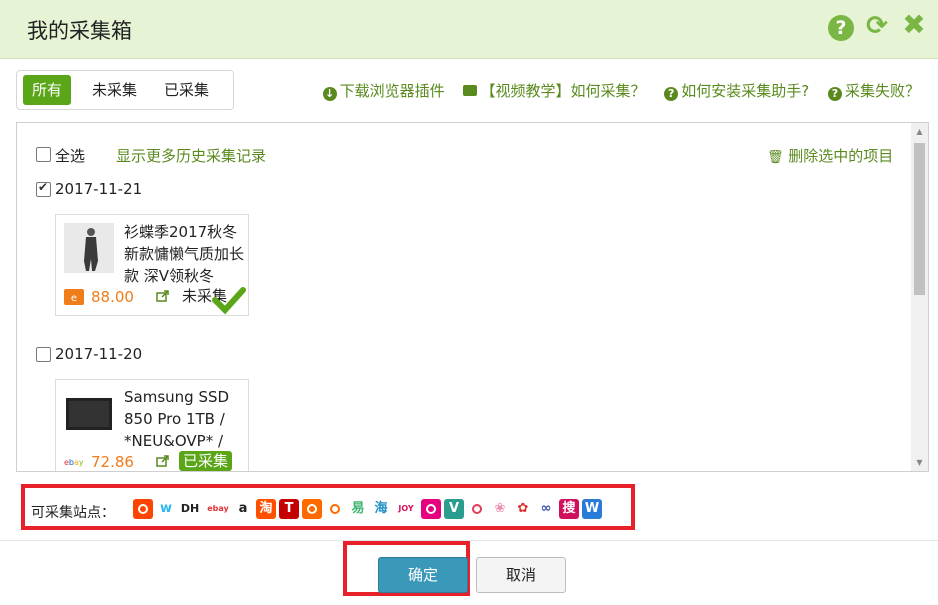 The image size is (938, 605). I want to click on aliexpress-icon, so click(335, 509).